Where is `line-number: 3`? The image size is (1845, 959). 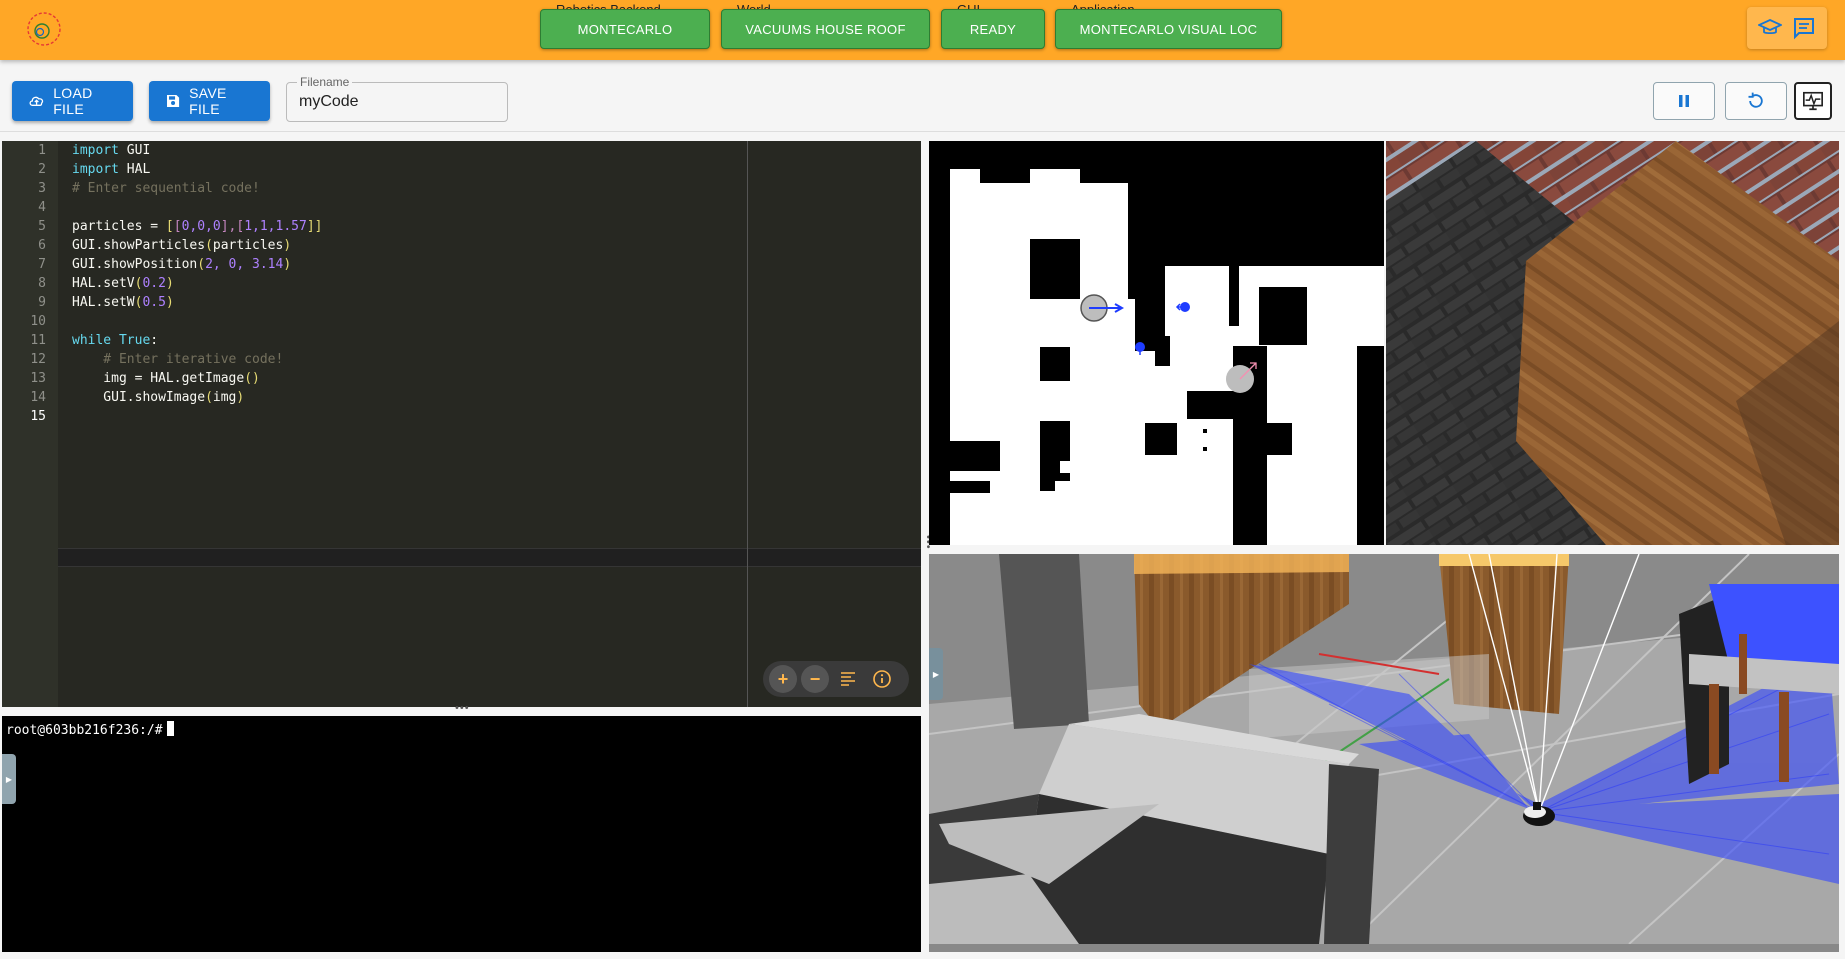 line-number: 3 is located at coordinates (42, 188).